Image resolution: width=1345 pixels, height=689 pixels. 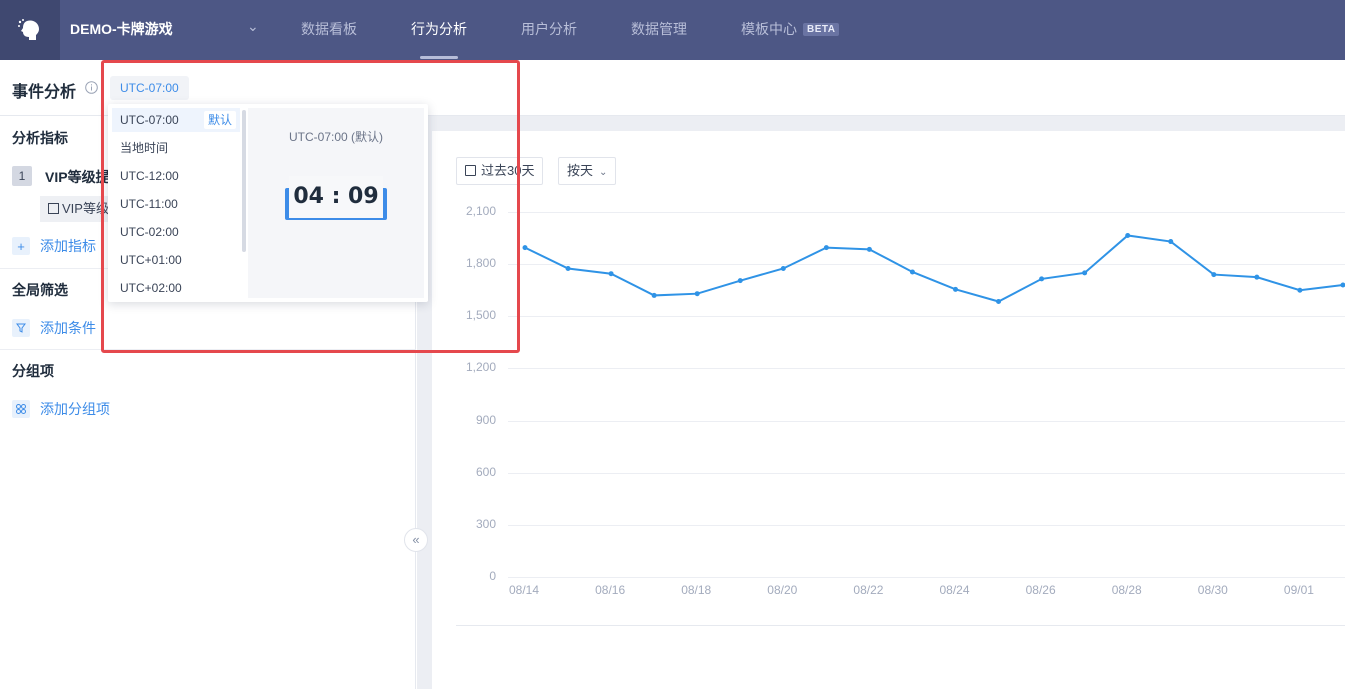 I want to click on beta-badge: BETA, so click(x=821, y=29).